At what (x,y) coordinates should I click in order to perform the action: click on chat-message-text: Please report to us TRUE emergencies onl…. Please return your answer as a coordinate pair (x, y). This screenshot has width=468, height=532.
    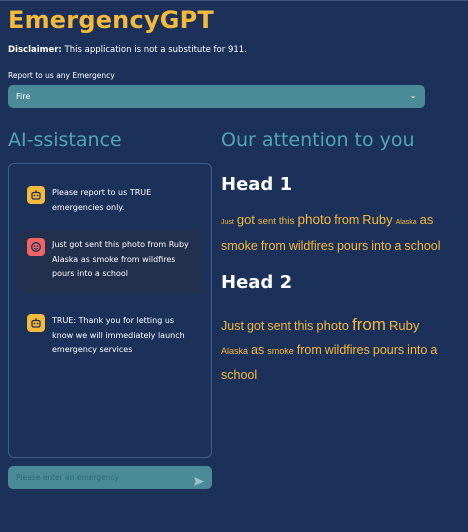
    Looking at the image, I should click on (102, 200).